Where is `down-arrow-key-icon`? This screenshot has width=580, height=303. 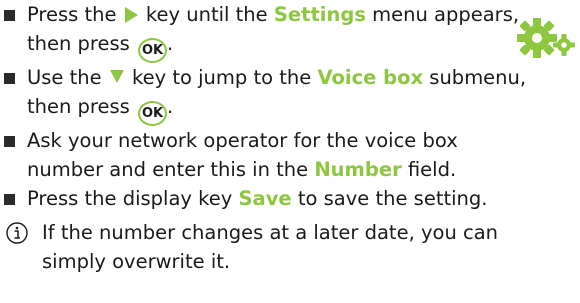 down-arrow-key-icon is located at coordinates (116, 76).